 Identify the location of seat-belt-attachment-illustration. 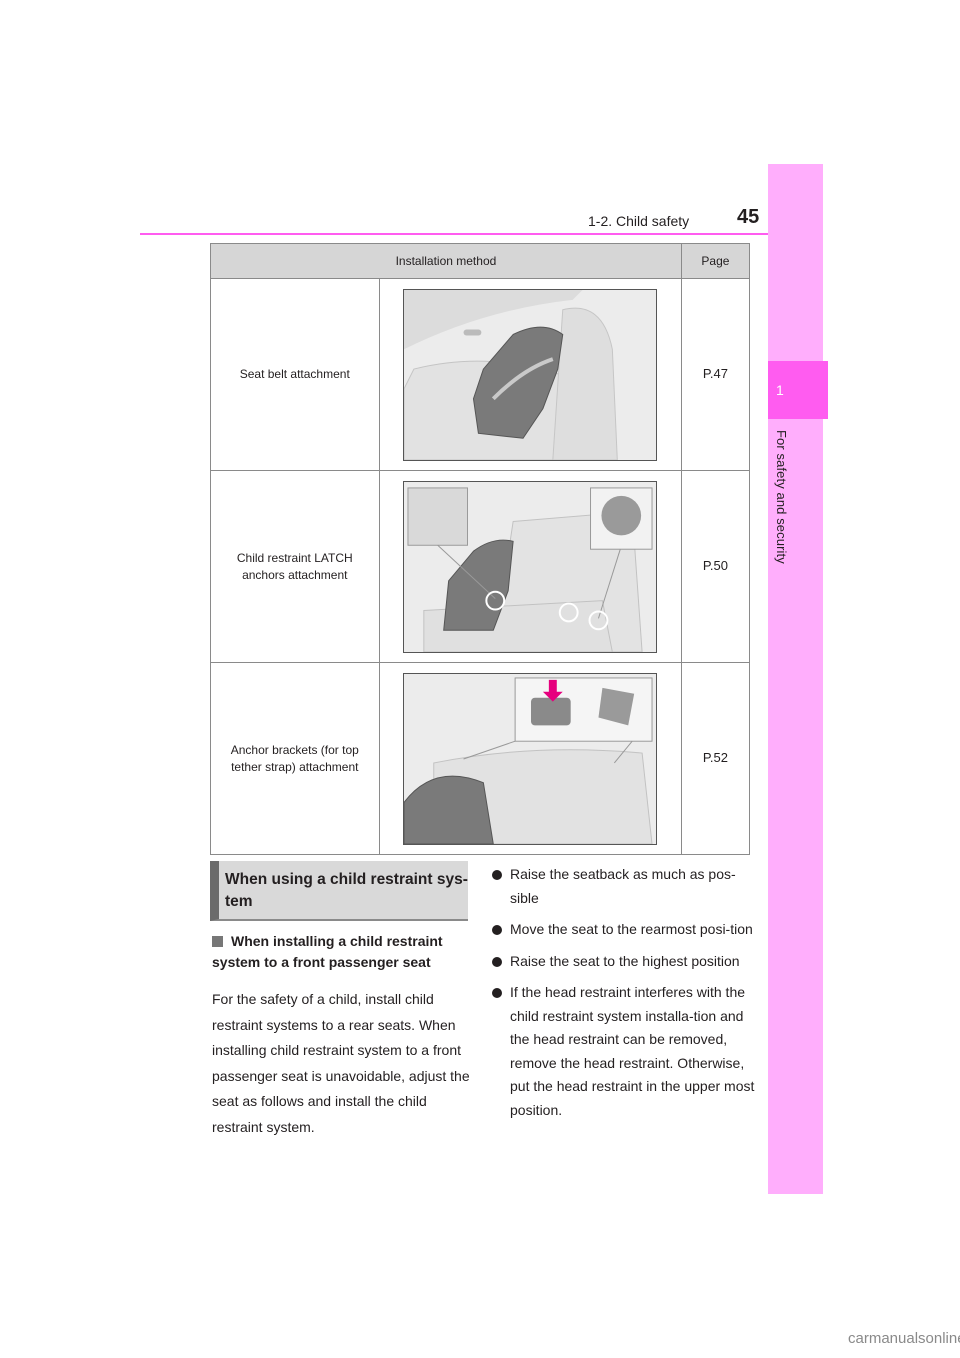
(530, 374).